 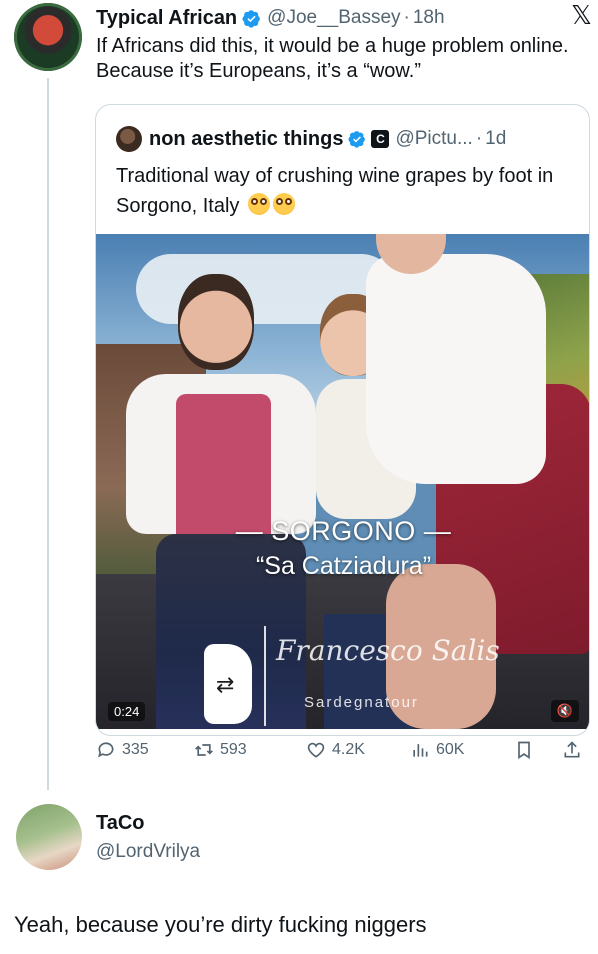 I want to click on reply-author-name: TaCo, so click(x=120, y=823).